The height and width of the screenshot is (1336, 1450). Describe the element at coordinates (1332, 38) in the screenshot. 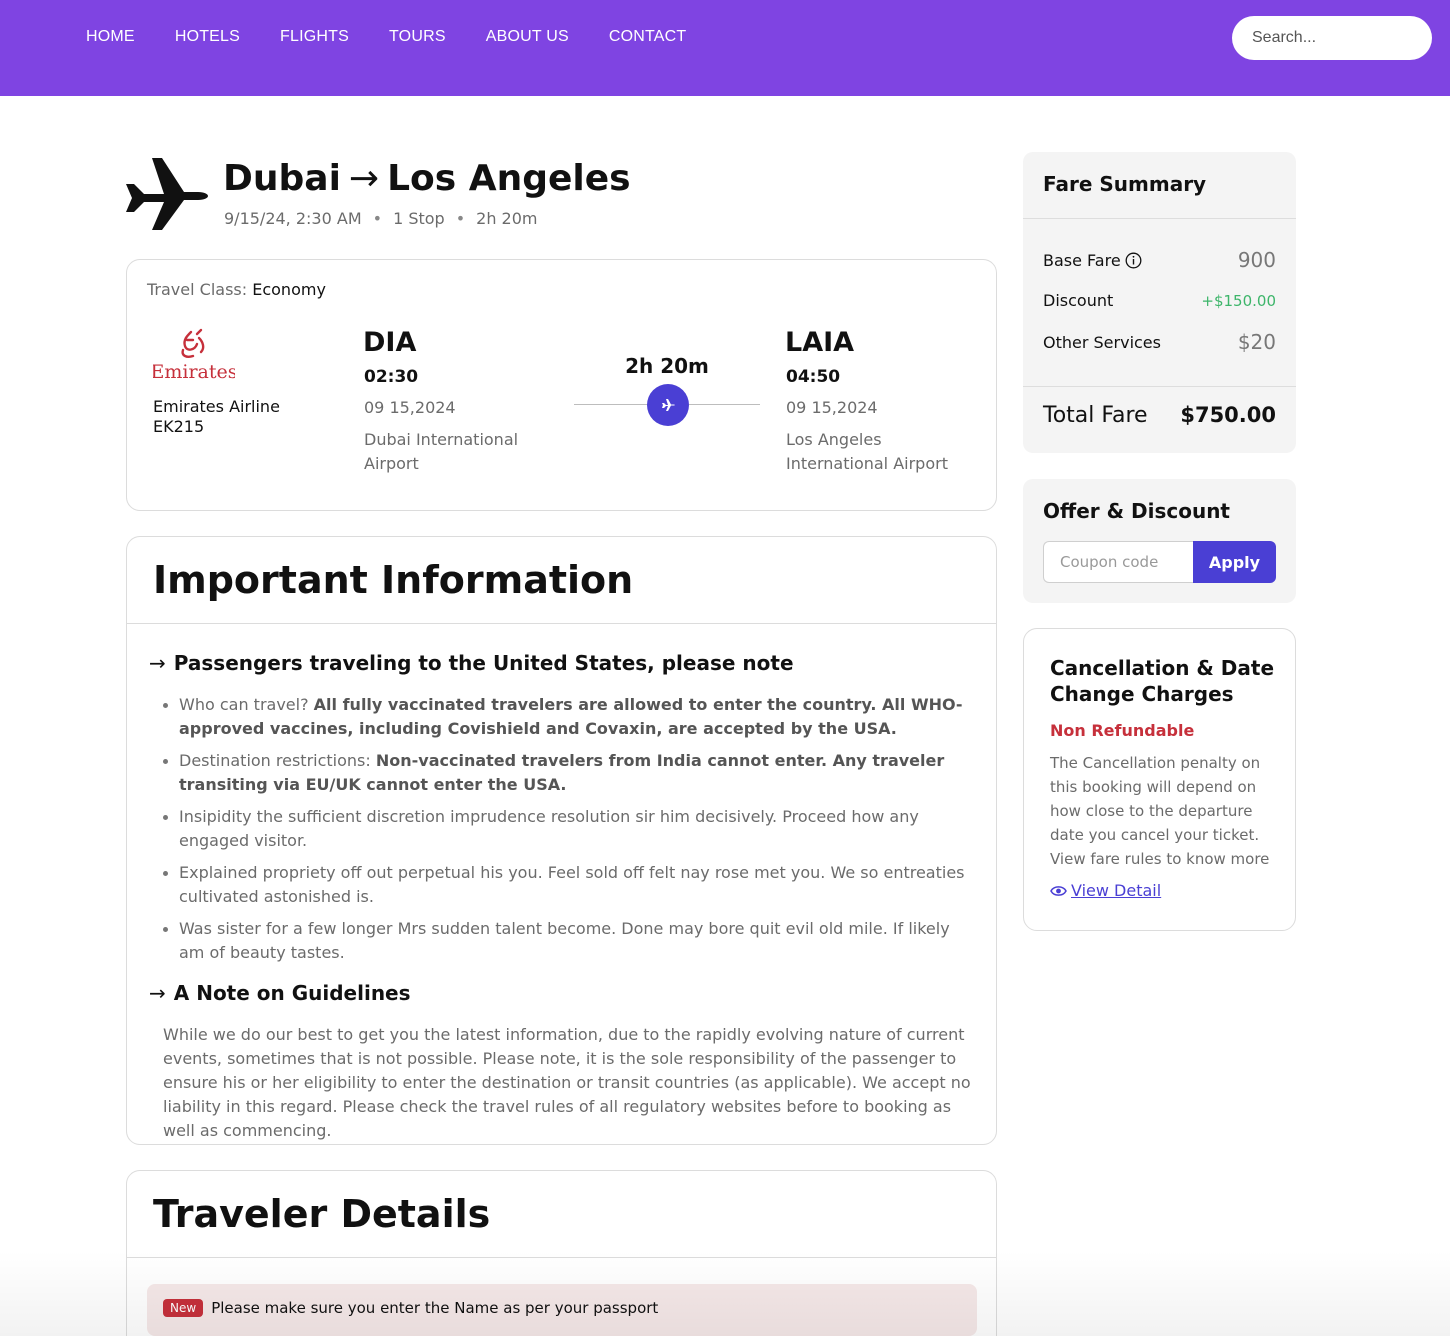

I see `search-input` at that location.